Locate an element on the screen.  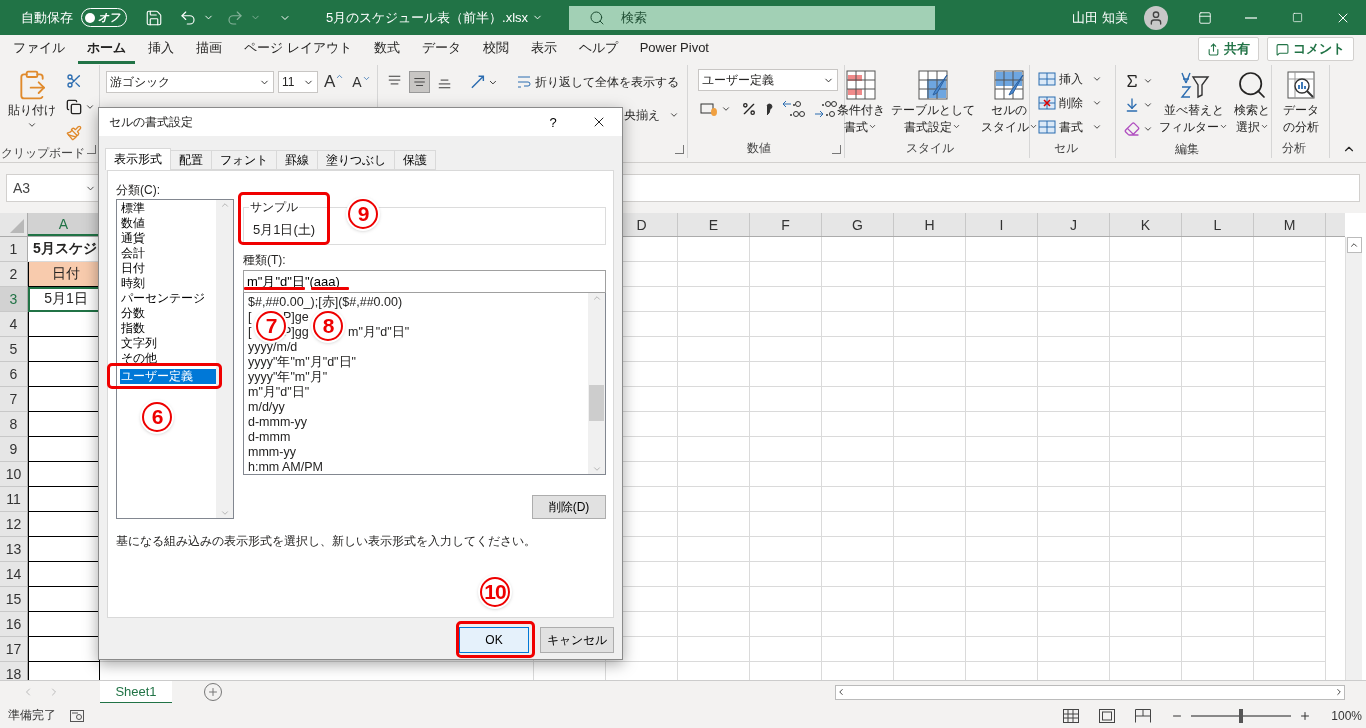
row-header: 6 is located at coordinates (14, 374).